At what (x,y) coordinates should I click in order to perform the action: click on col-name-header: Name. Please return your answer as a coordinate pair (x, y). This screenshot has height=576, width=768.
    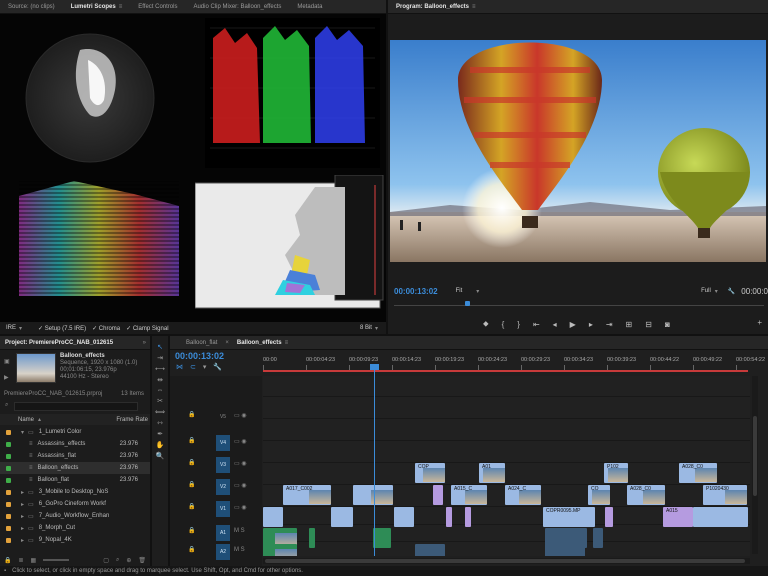
    Looking at the image, I should click on (26, 420).